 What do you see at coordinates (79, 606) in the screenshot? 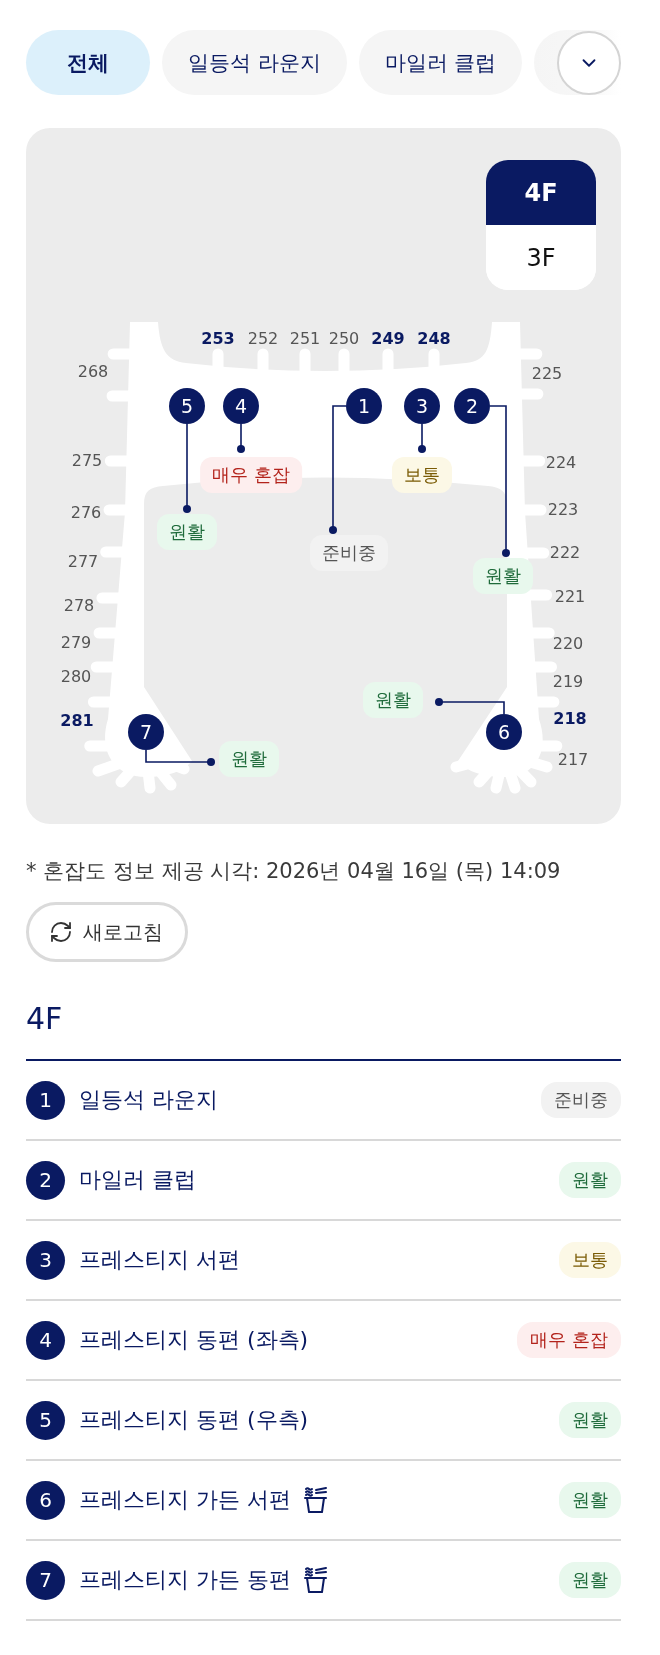
I see `gate-number: 278` at bounding box center [79, 606].